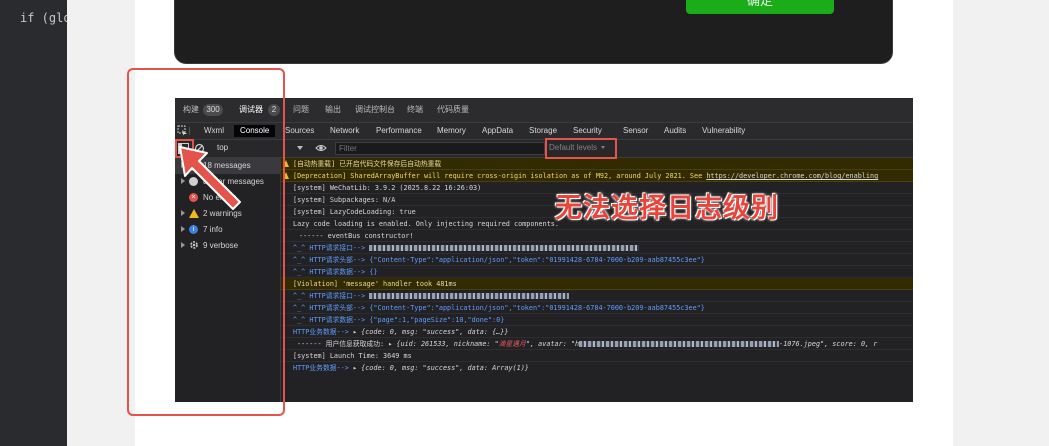 The image size is (1049, 446). Describe the element at coordinates (300, 148) in the screenshot. I see `context-dropdown-icon` at that location.